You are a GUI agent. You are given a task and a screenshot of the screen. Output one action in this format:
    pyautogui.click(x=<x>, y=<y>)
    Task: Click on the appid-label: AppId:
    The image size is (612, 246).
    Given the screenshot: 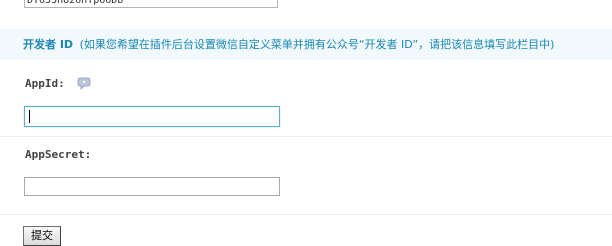 What is the action you would take?
    pyautogui.click(x=45, y=83)
    